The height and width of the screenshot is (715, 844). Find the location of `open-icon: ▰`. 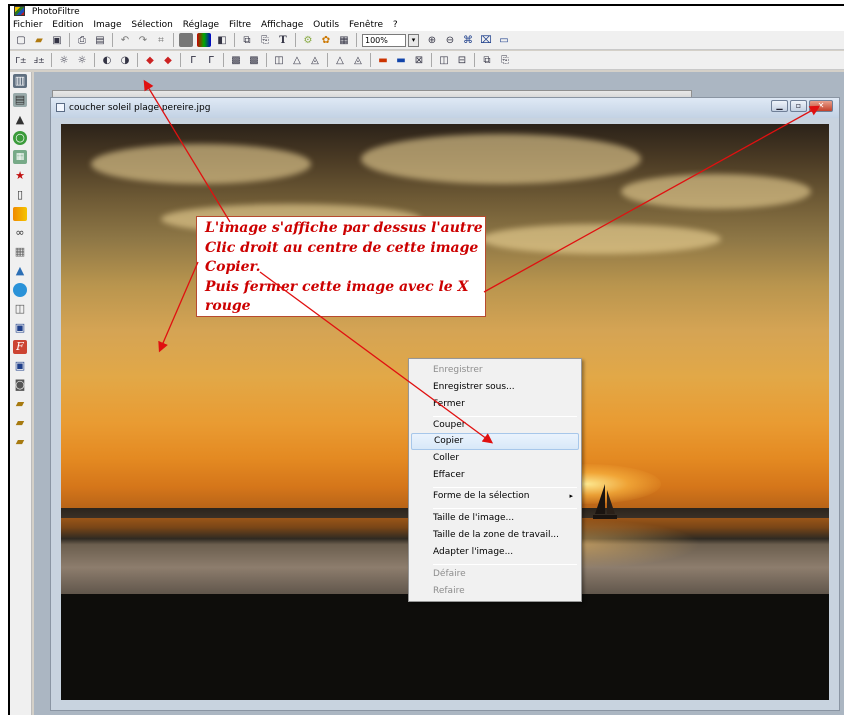

open-icon: ▰ is located at coordinates (39, 40).